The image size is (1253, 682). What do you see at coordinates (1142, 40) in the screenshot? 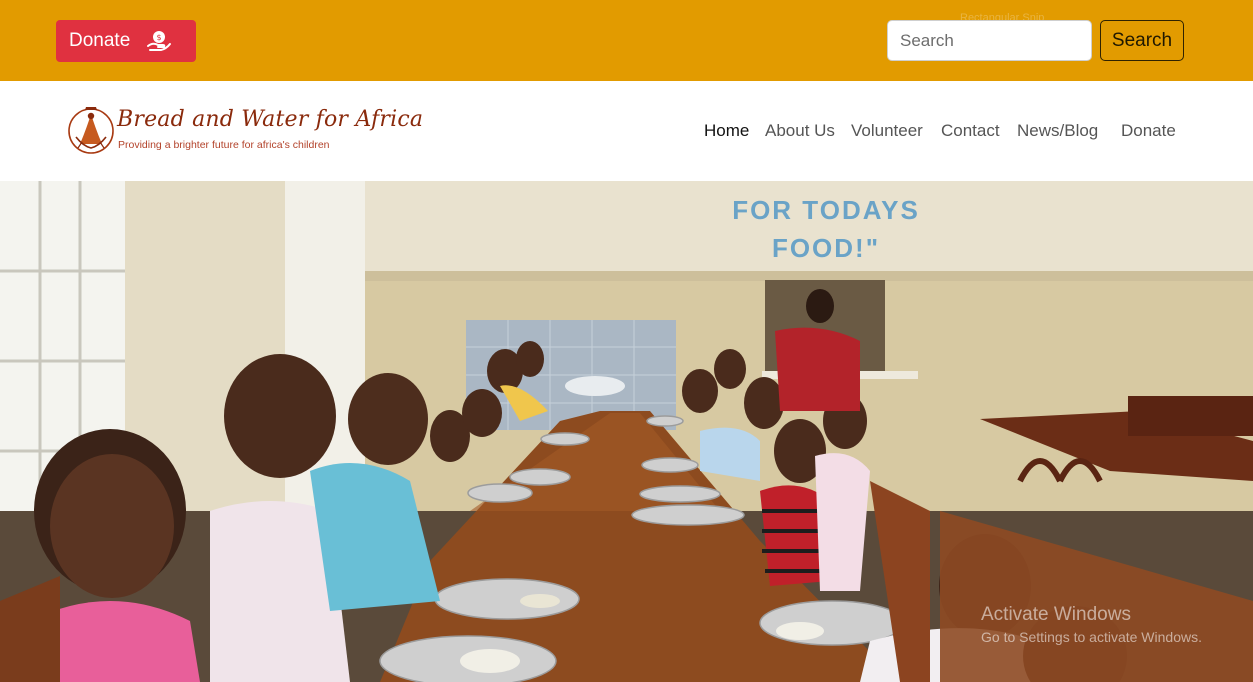
I see `search-button: Search` at bounding box center [1142, 40].